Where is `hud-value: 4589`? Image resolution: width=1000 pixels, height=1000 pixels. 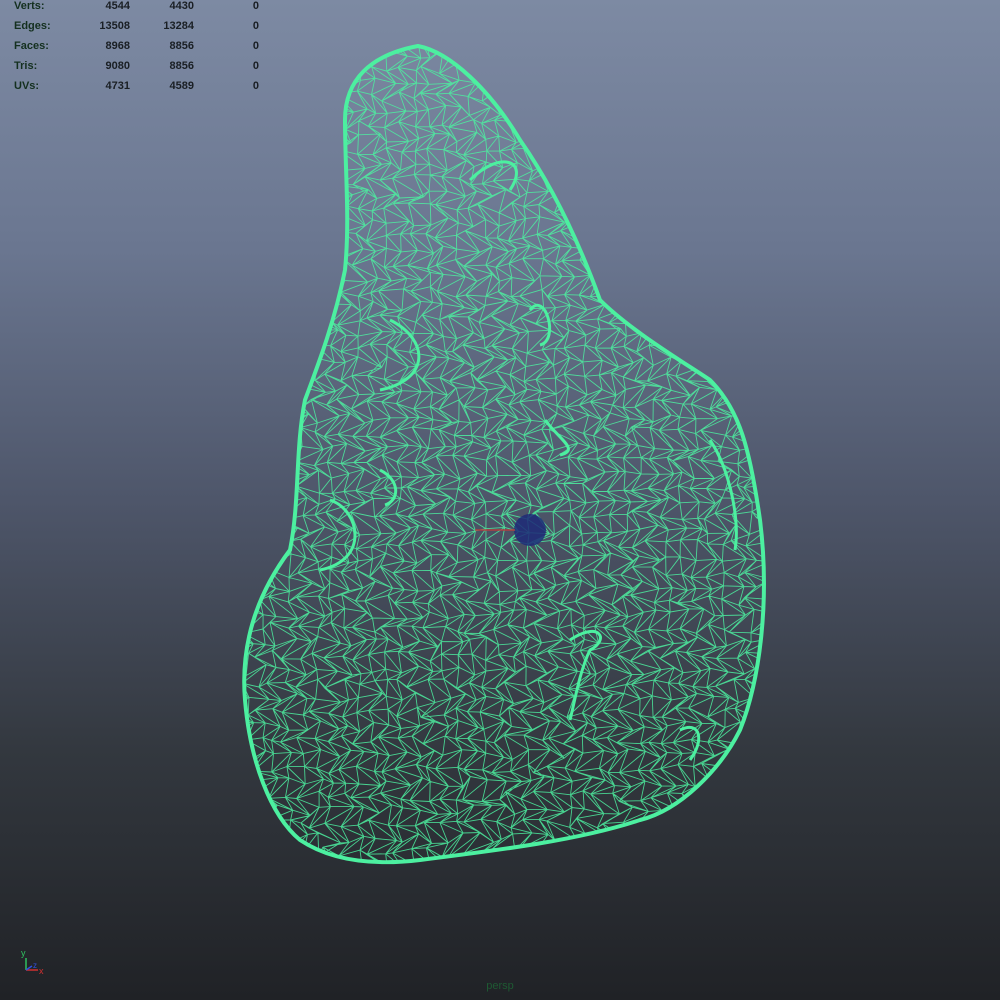 hud-value: 4589 is located at coordinates (181, 86).